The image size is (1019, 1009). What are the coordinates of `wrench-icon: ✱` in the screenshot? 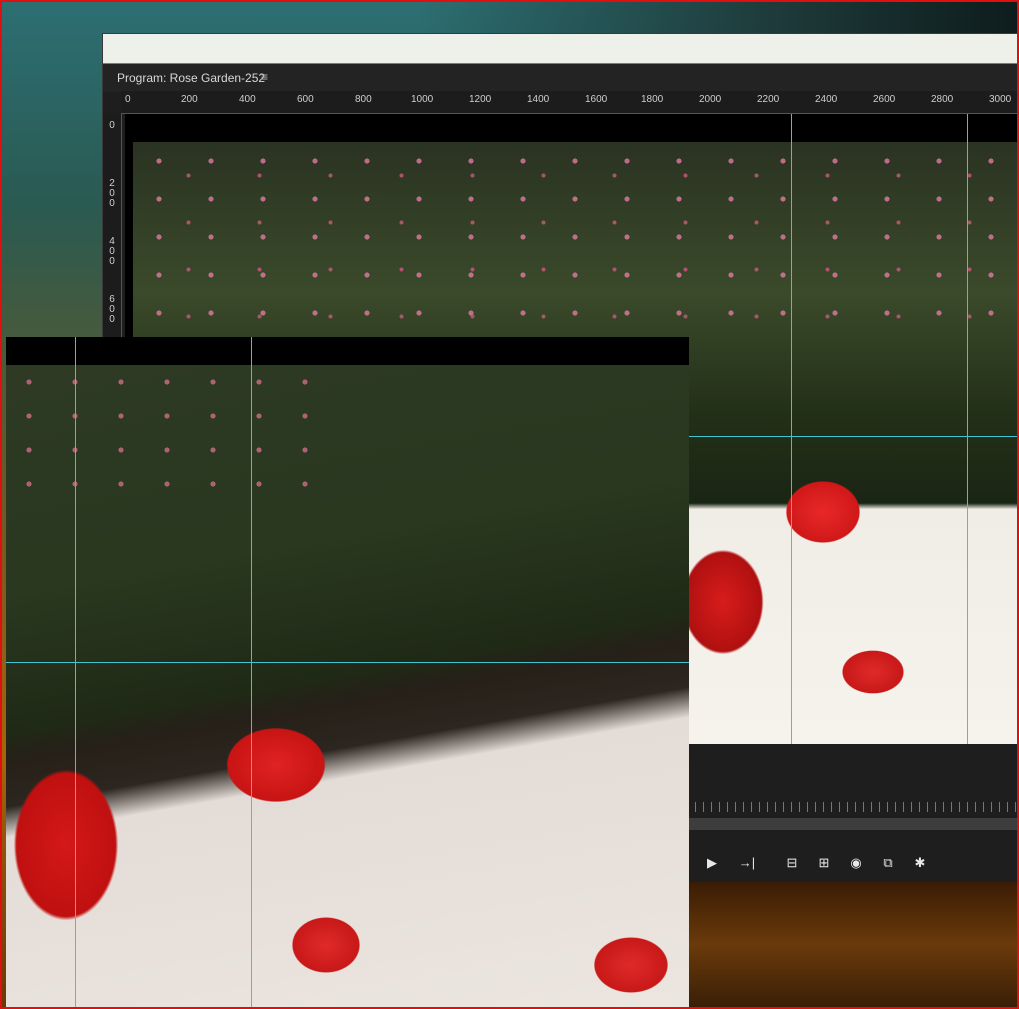 It's located at (920, 863).